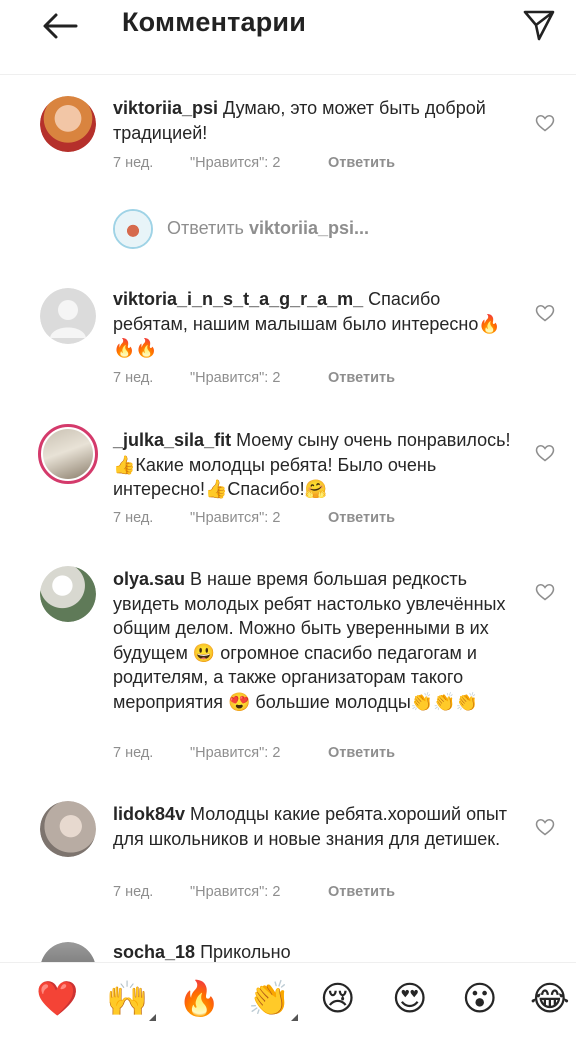  What do you see at coordinates (133, 229) in the screenshot?
I see `reply-avatar` at bounding box center [133, 229].